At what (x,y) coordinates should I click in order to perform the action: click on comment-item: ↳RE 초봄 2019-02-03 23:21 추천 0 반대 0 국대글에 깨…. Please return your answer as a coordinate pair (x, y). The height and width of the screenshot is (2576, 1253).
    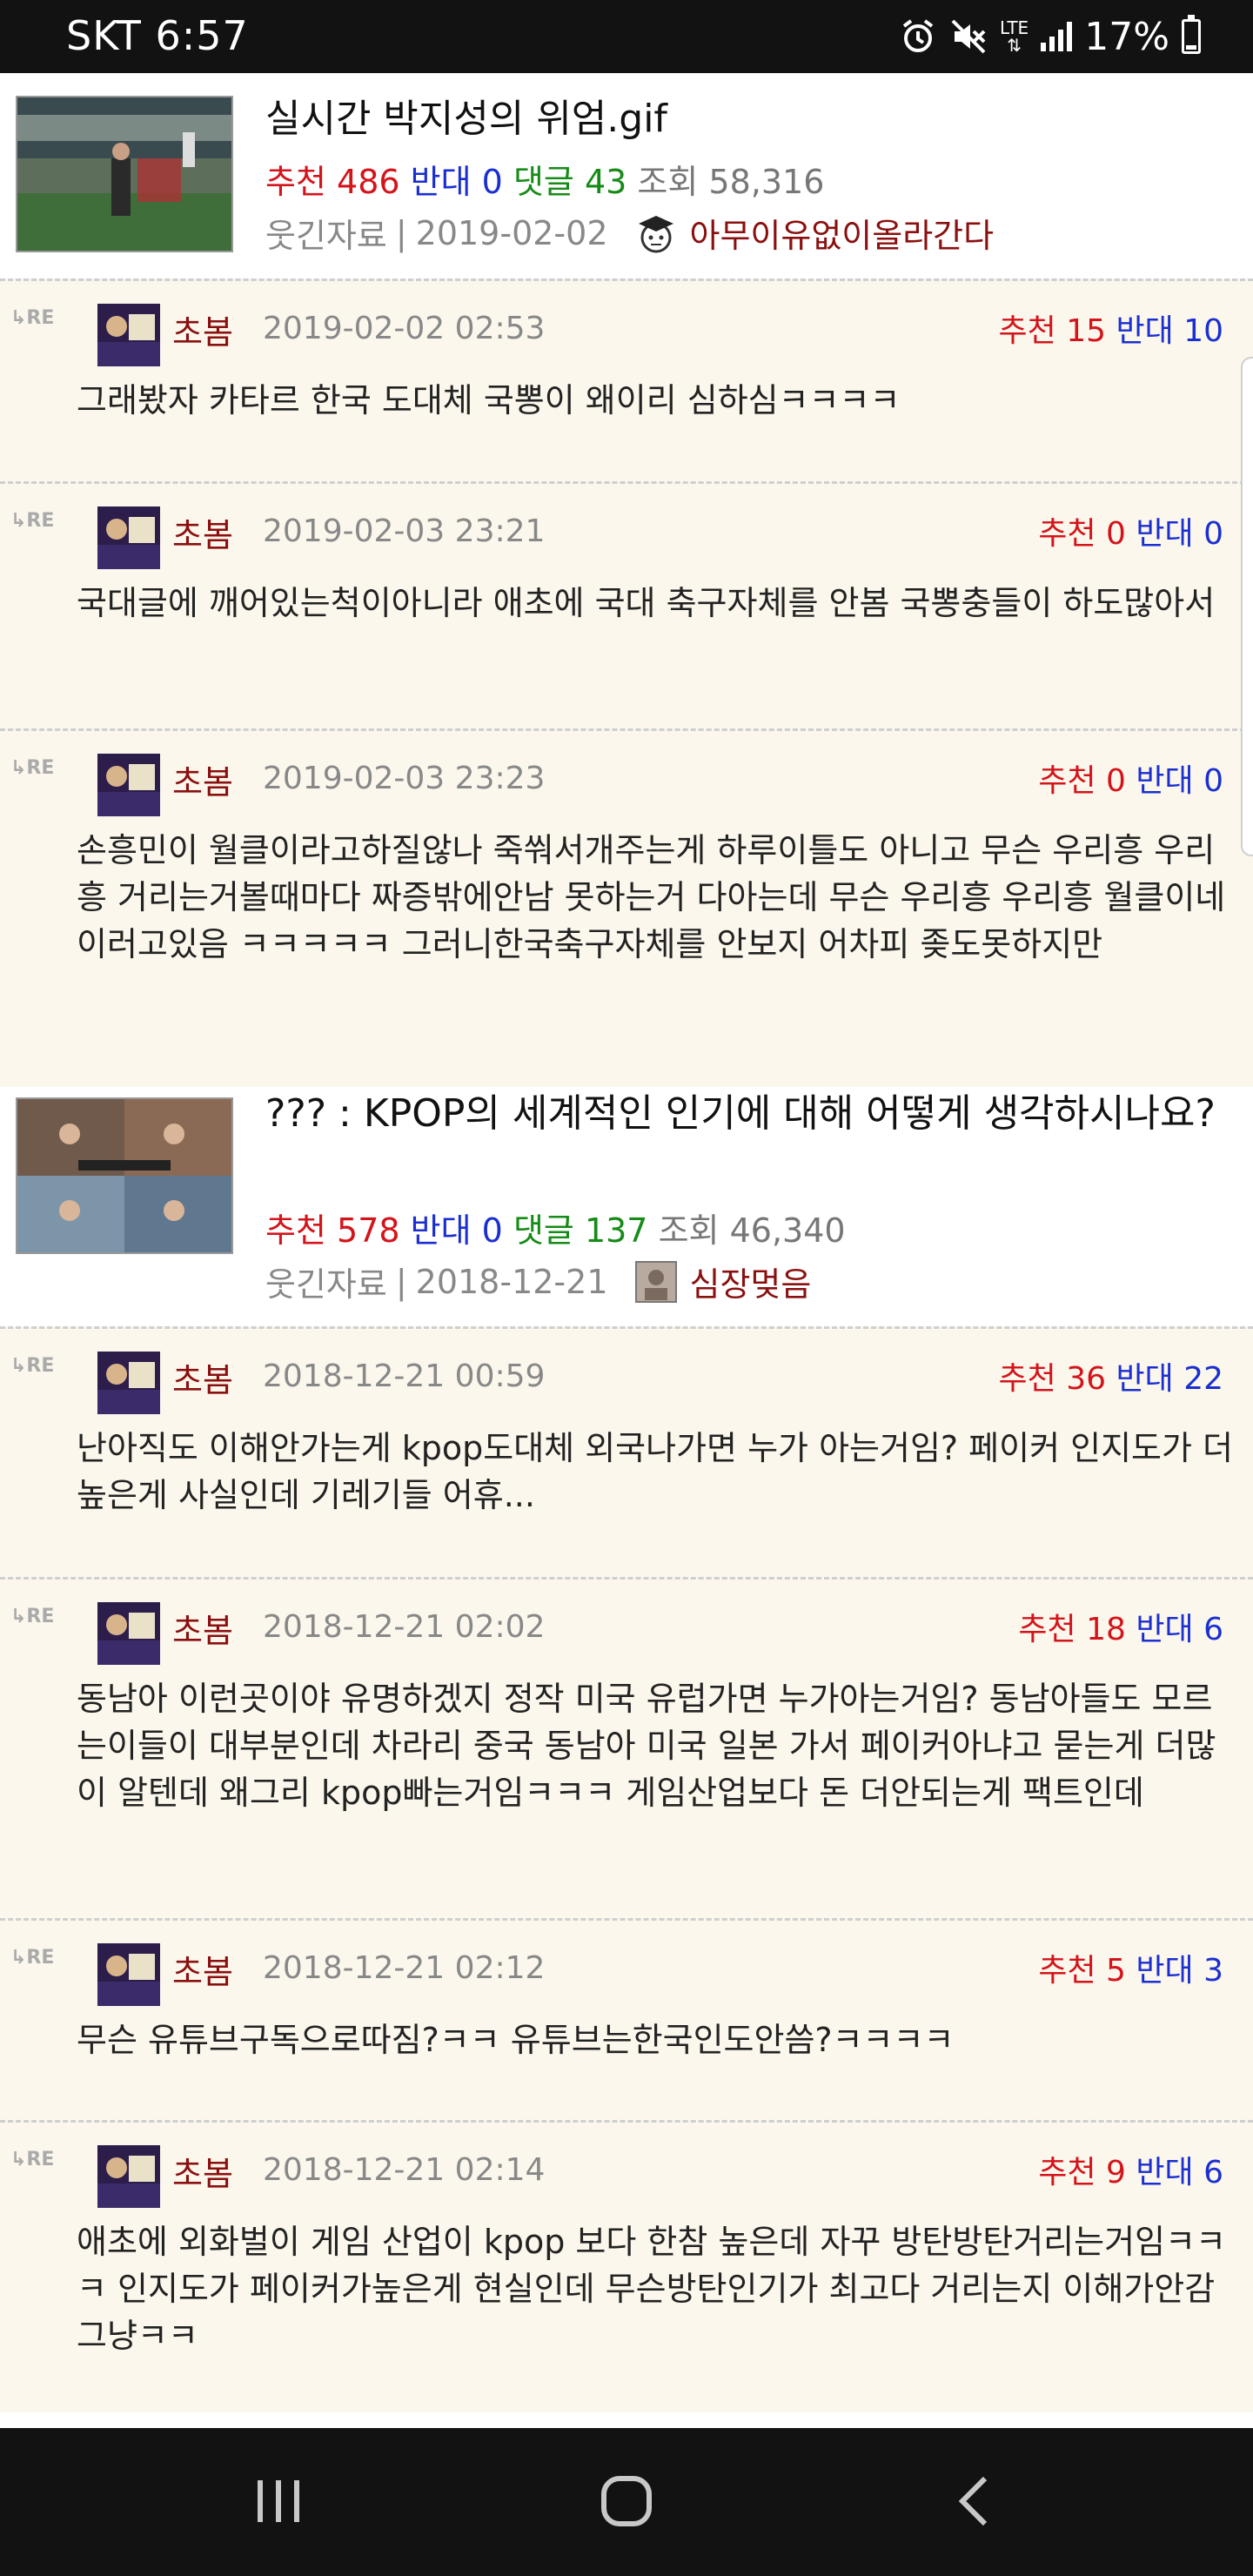
    Looking at the image, I should click on (626, 604).